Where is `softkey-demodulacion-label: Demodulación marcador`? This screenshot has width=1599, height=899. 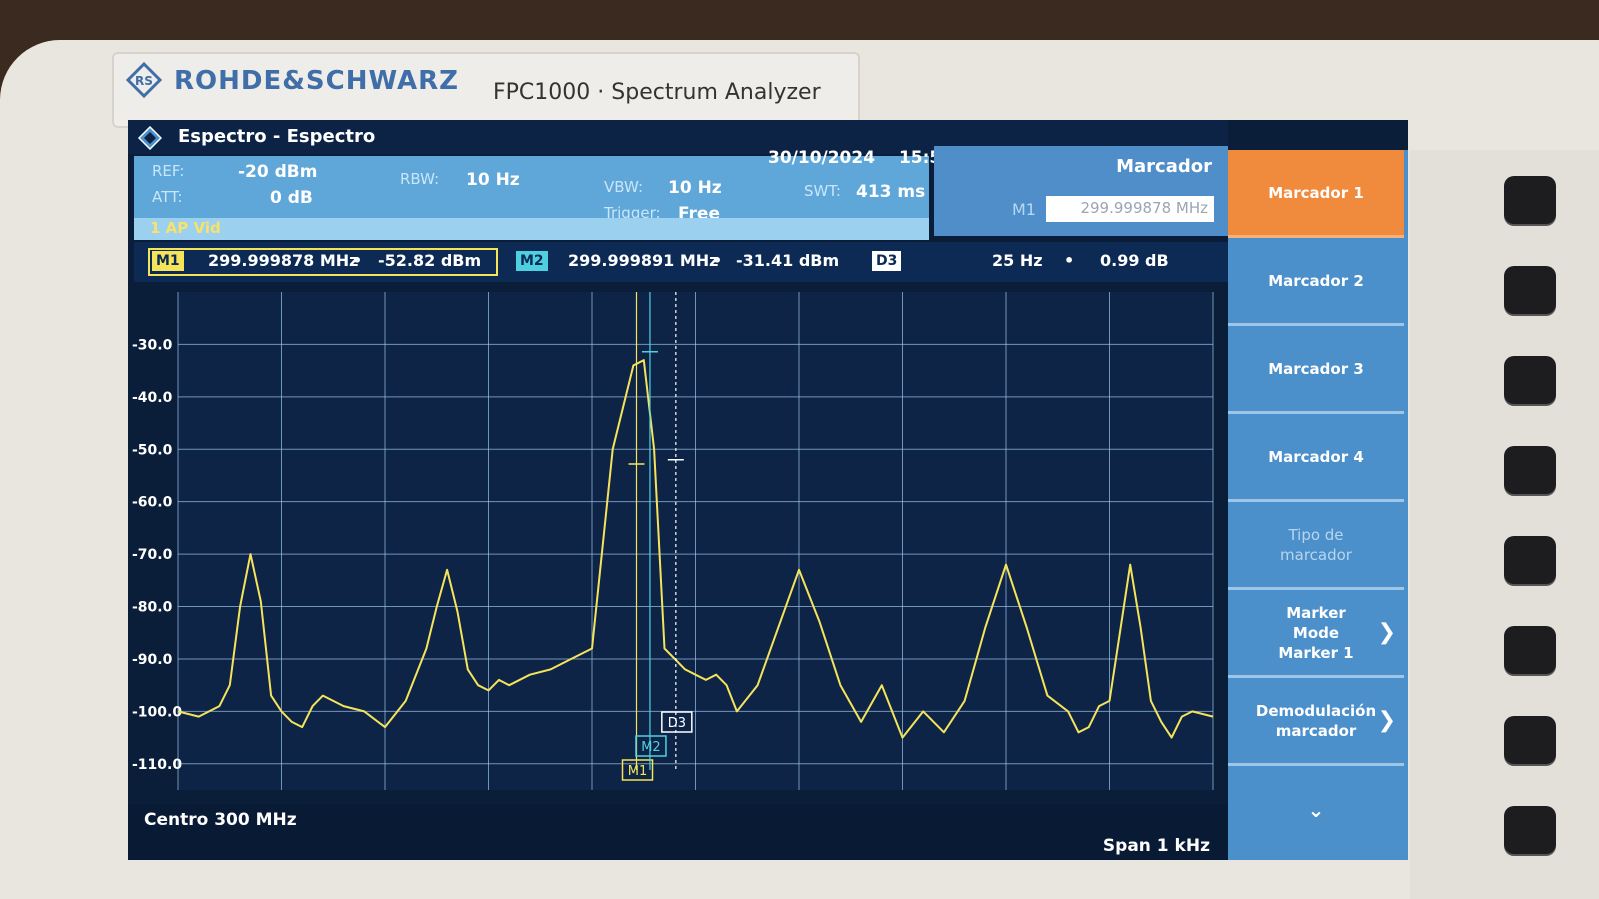 softkey-demodulacion-label: Demodulación marcador is located at coordinates (1316, 720).